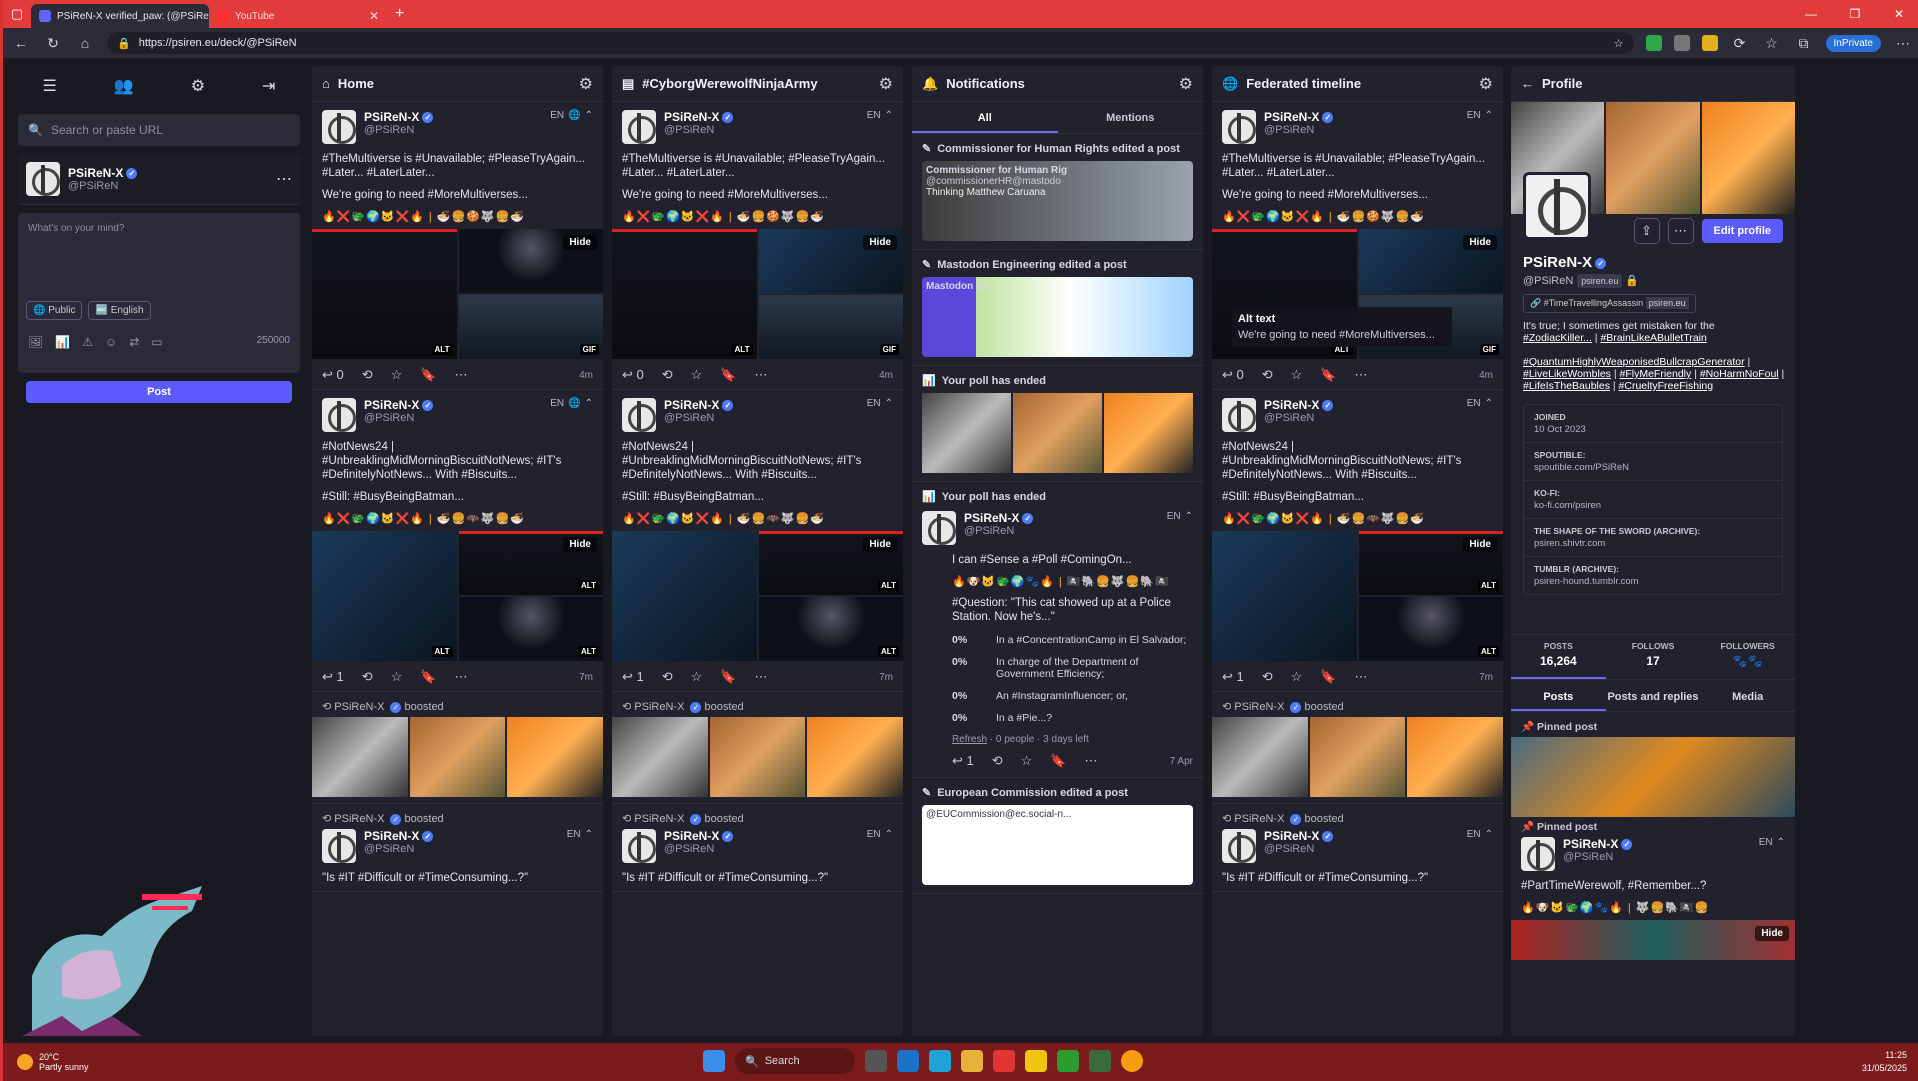 The height and width of the screenshot is (1081, 1918). Describe the element at coordinates (870, 43) in the screenshot. I see `url-field: 🔒 https://psiren.eu/deck/@PSiReN ☆` at that location.